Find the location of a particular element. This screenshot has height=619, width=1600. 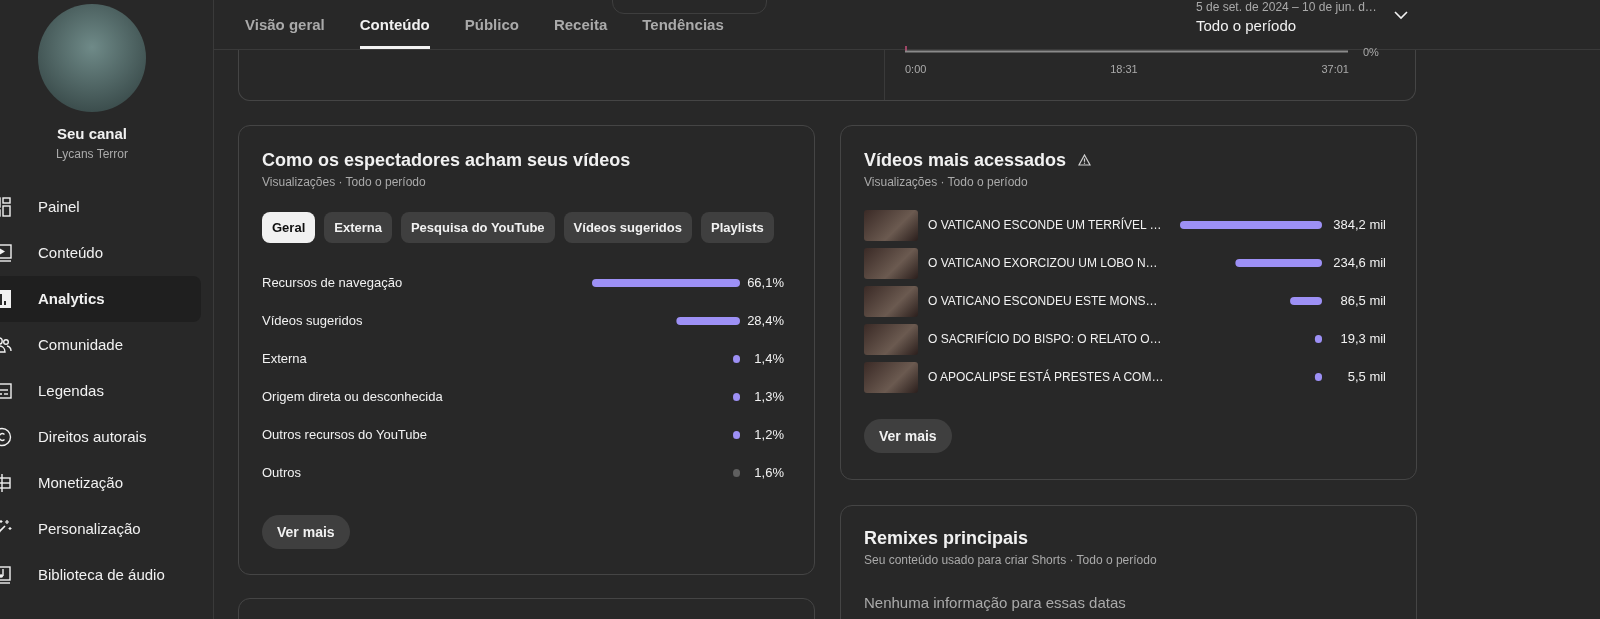

tab: Público is located at coordinates (491, 24).